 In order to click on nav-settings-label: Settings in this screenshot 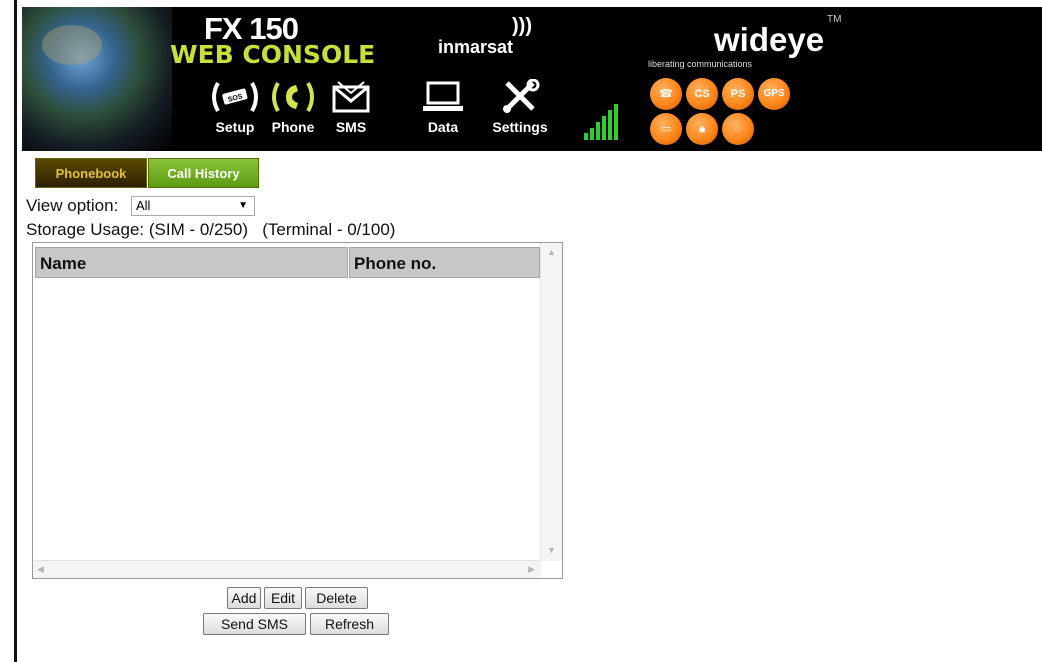, I will do `click(520, 127)`.